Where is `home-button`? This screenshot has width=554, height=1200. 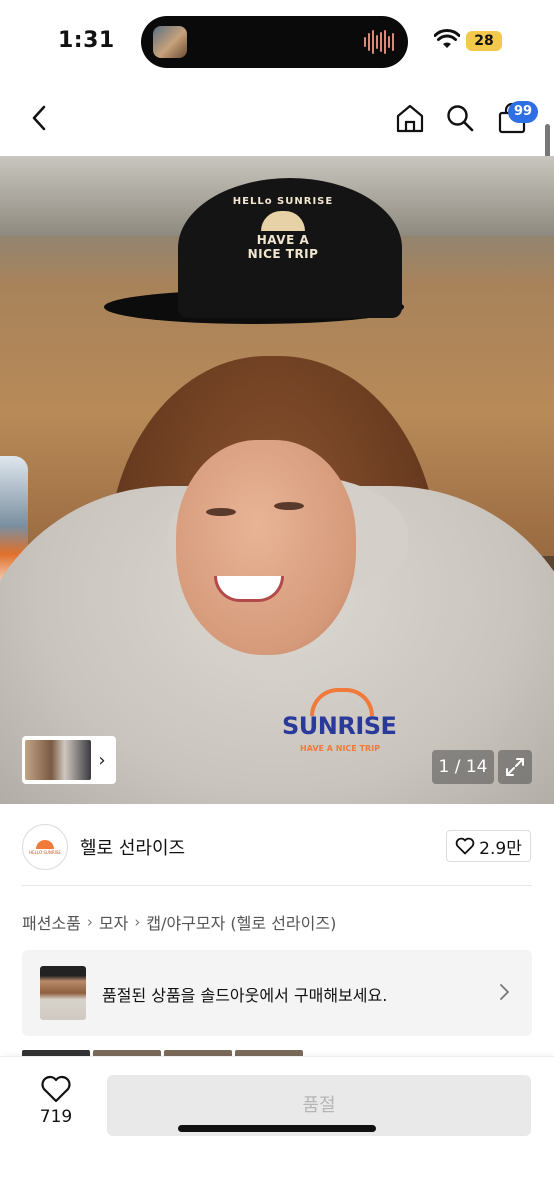 home-button is located at coordinates (410, 118).